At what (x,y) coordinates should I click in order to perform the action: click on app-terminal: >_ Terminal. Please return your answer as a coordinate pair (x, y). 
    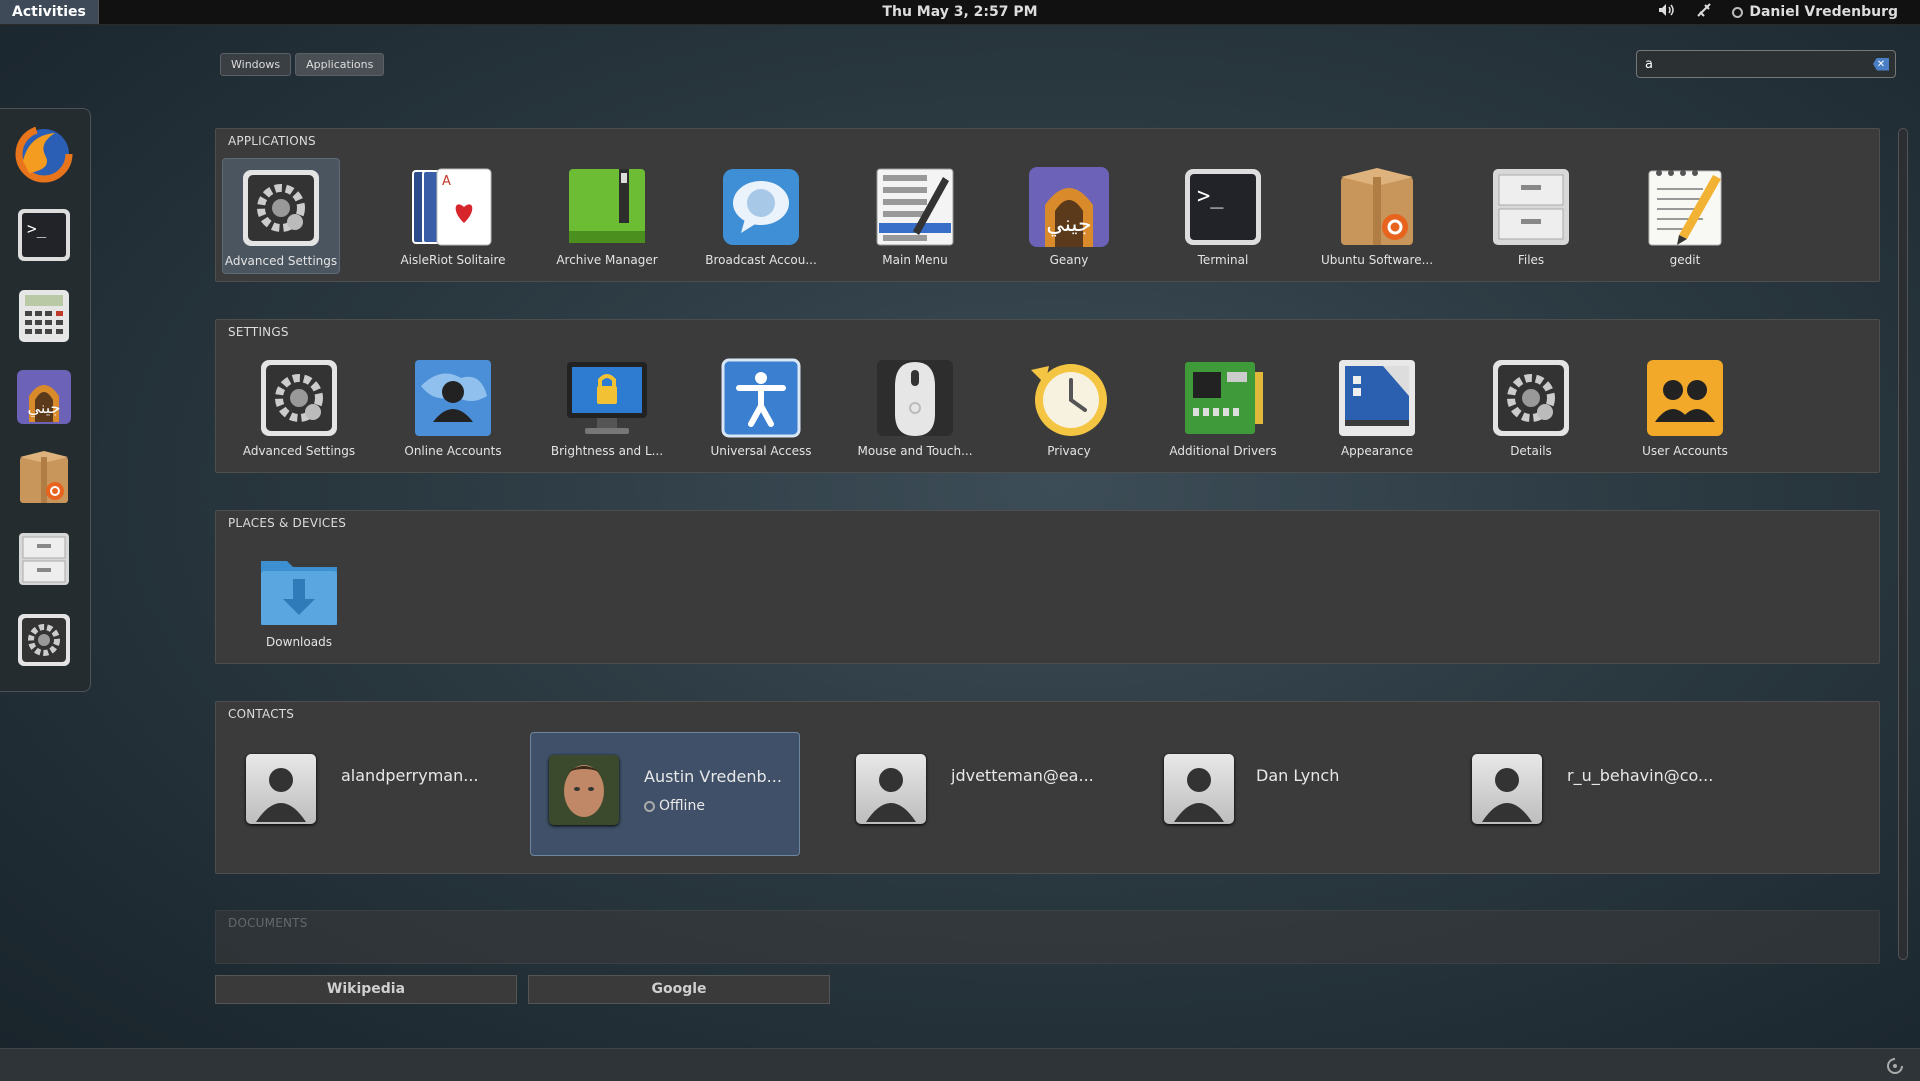
    Looking at the image, I should click on (1223, 216).